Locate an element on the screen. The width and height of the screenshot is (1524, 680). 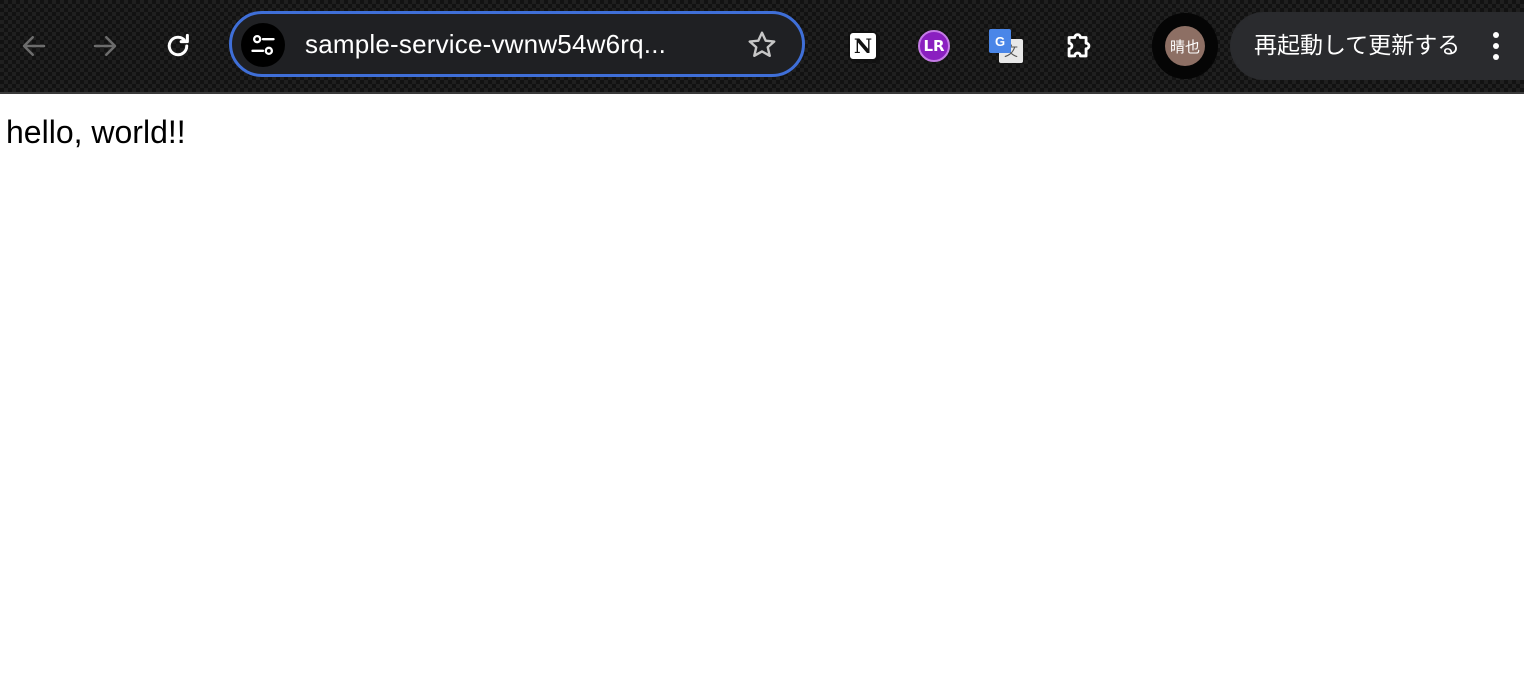
forward-button is located at coordinates (105, 46).